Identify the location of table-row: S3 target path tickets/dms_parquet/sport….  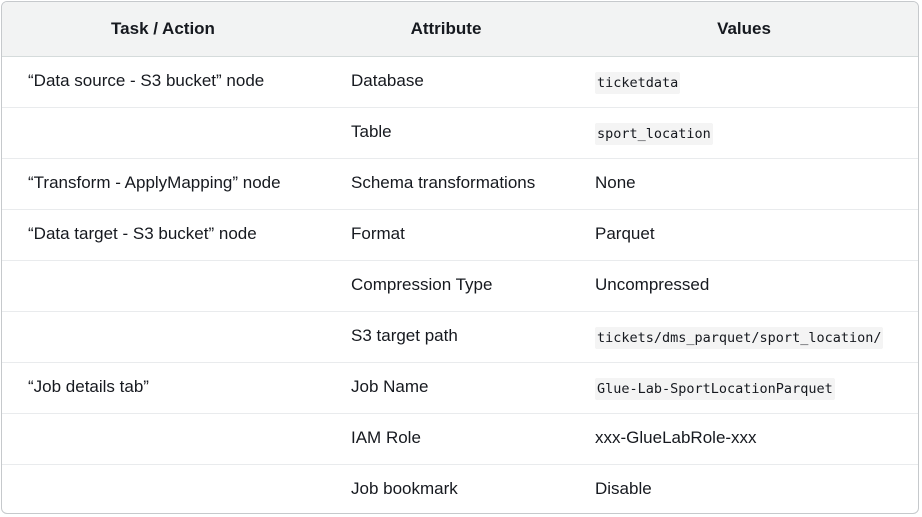
(460, 337).